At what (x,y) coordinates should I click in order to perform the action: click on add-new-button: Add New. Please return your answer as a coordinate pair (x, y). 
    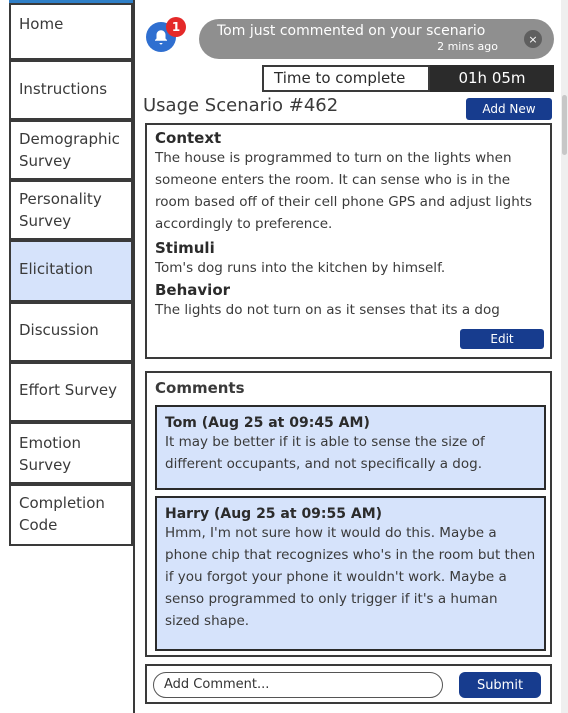
    Looking at the image, I should click on (509, 109).